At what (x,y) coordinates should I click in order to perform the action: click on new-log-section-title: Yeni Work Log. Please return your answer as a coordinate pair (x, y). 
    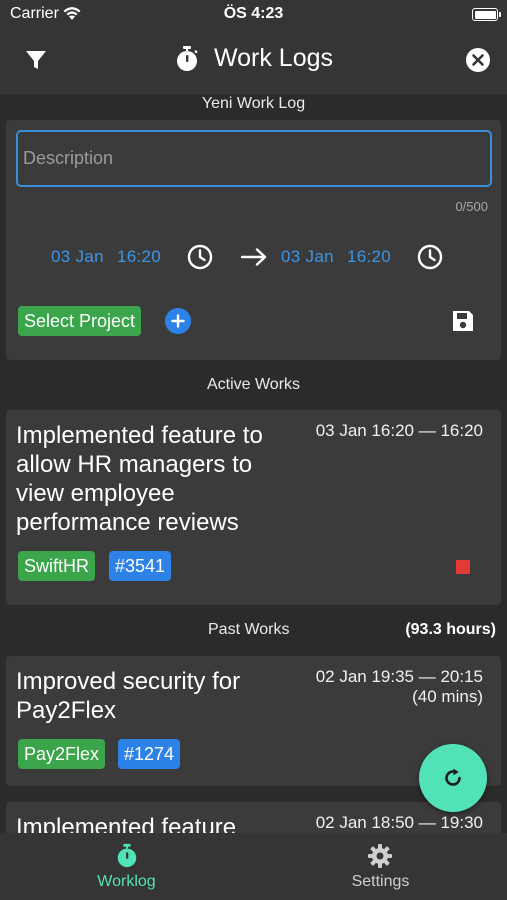
    Looking at the image, I should click on (253, 103).